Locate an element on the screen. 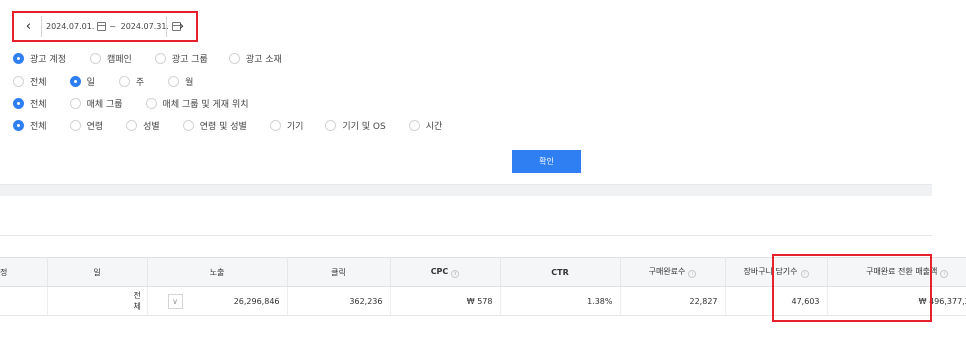  cell-clicks: 362,236 is located at coordinates (339, 301).